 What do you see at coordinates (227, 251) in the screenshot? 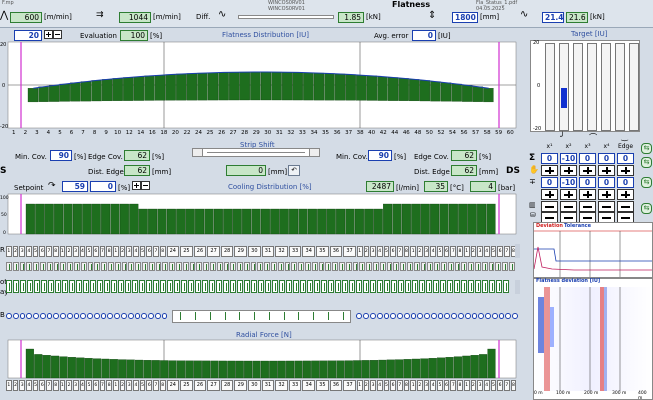
I see `nozzle-zone-cell: 28` at bounding box center [227, 251].